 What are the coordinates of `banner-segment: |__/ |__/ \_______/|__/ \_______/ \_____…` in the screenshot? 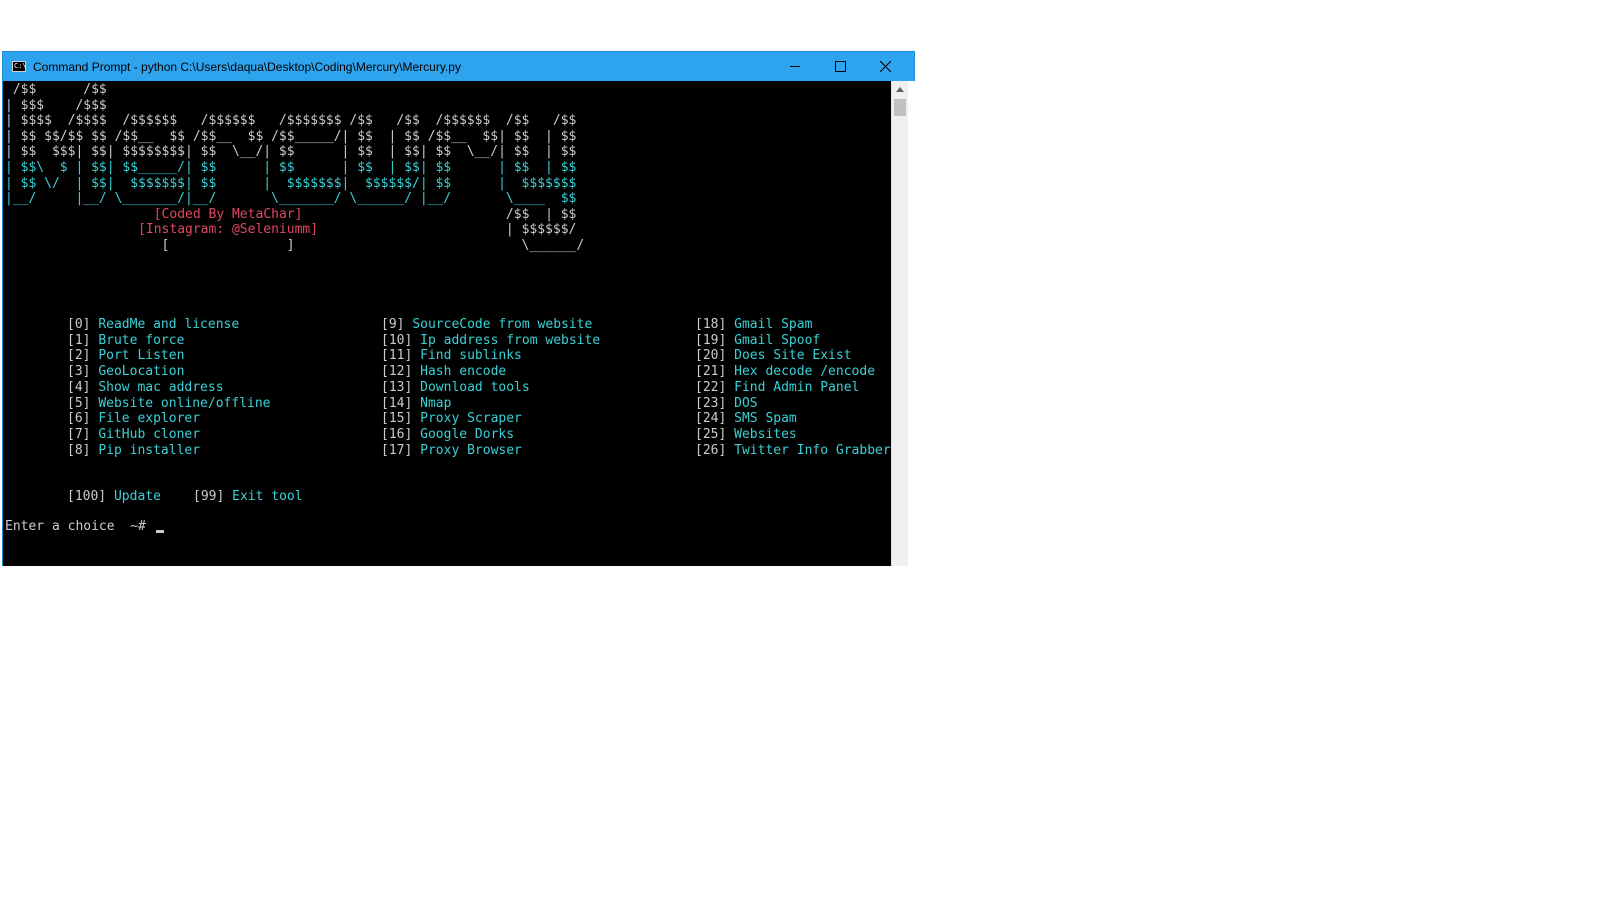 It's located at (291, 199).